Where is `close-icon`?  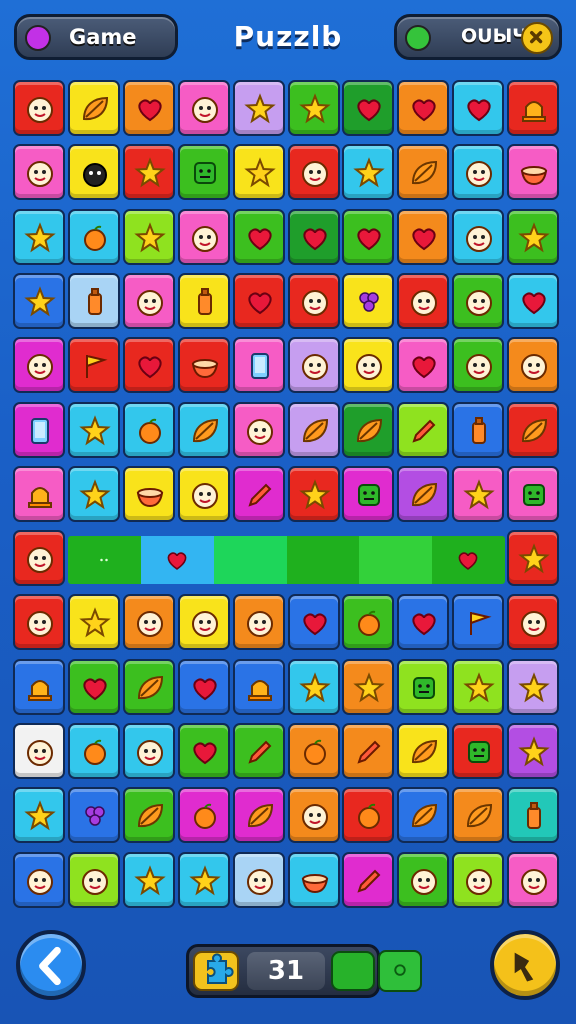 close-icon is located at coordinates (537, 38).